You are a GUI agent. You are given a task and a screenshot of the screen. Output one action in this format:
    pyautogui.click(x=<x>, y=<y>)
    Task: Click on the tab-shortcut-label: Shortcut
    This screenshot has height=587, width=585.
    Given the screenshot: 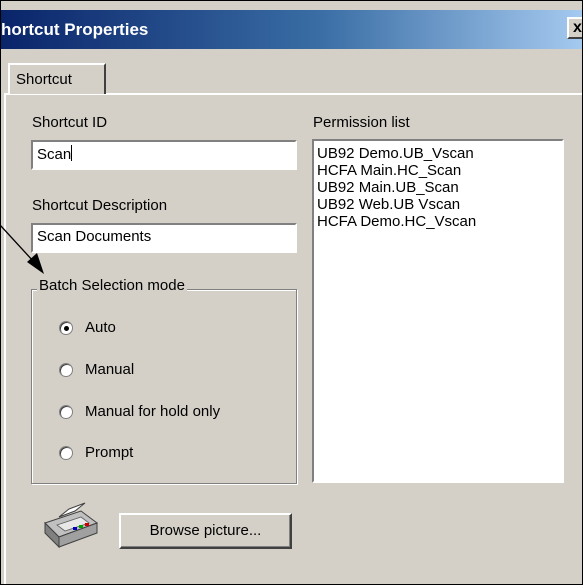 What is the action you would take?
    pyautogui.click(x=44, y=79)
    